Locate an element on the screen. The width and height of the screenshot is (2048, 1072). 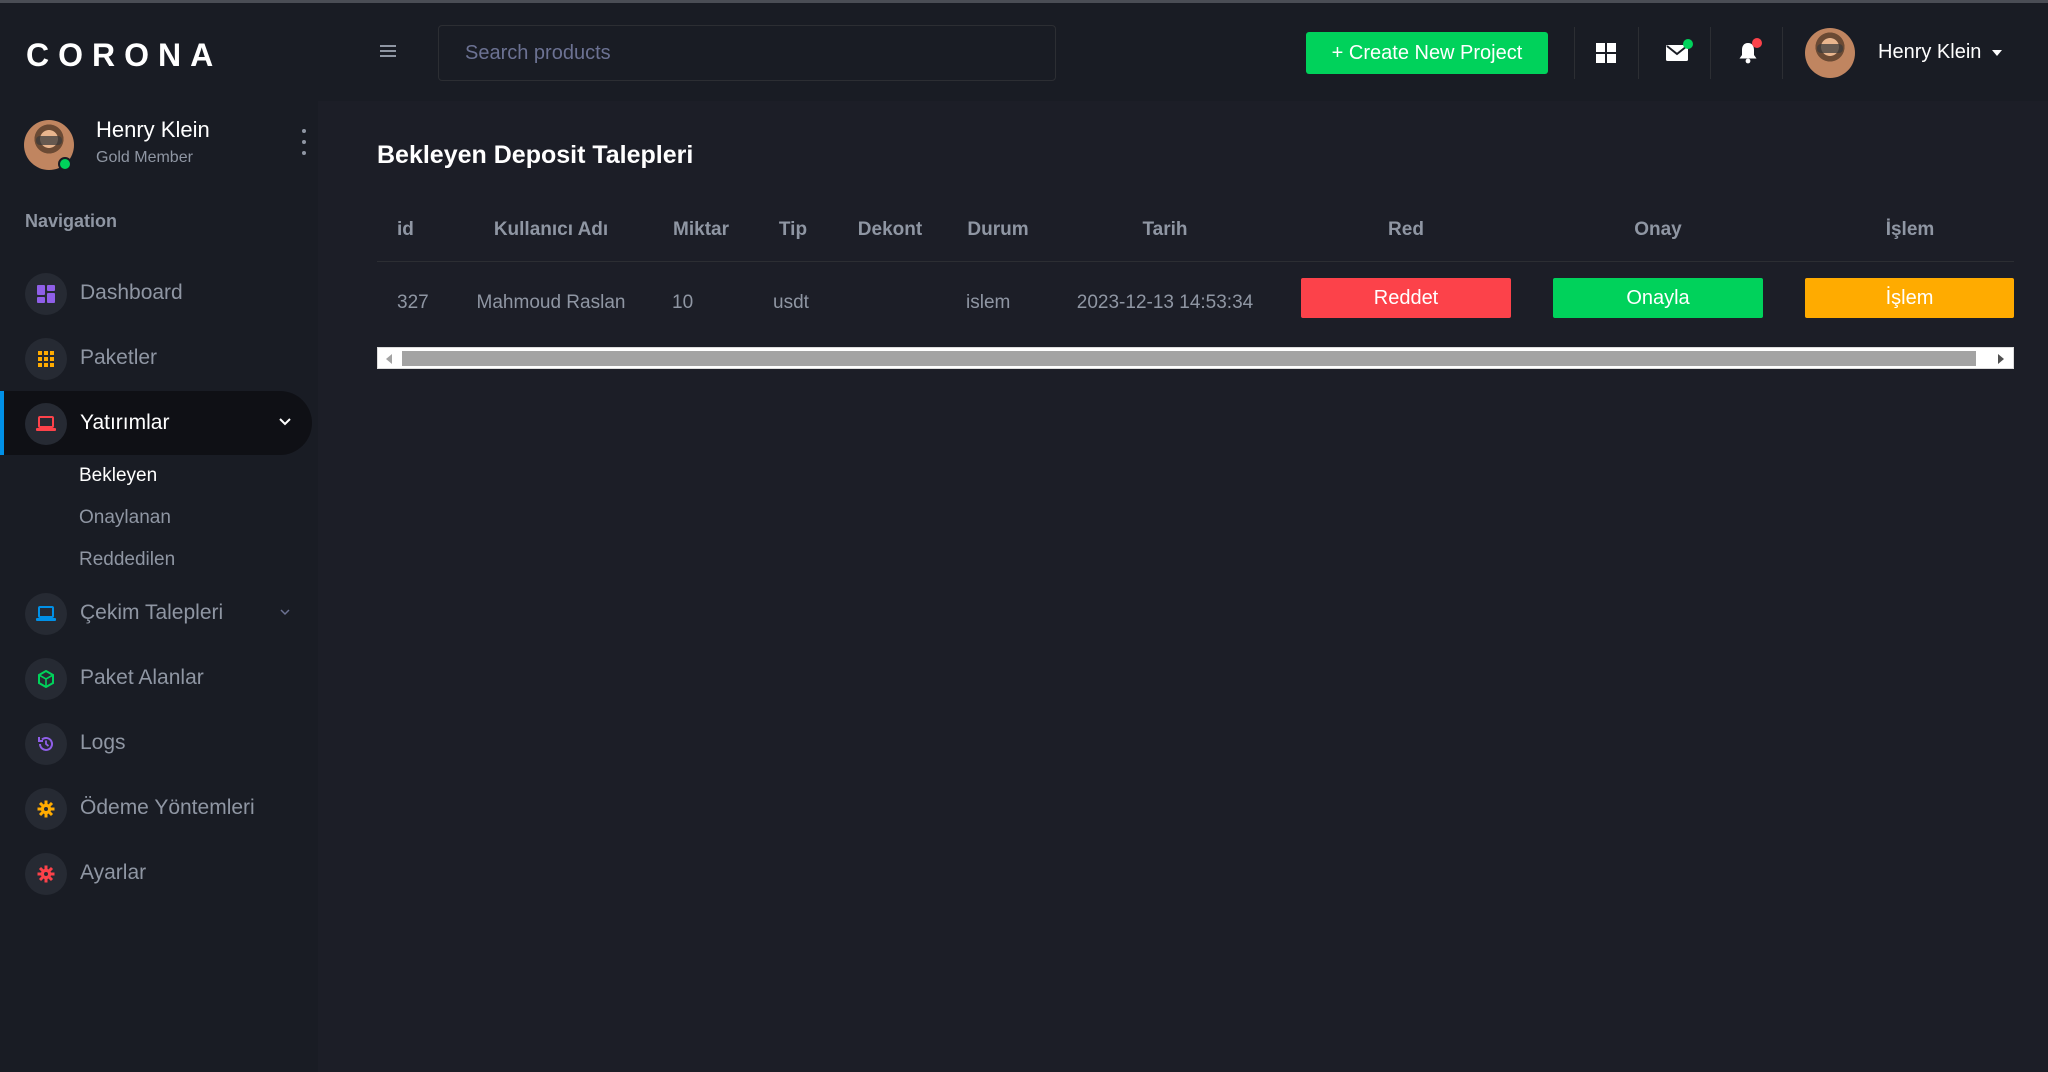
sidebar-item-logs: Logs is located at coordinates (156, 743).